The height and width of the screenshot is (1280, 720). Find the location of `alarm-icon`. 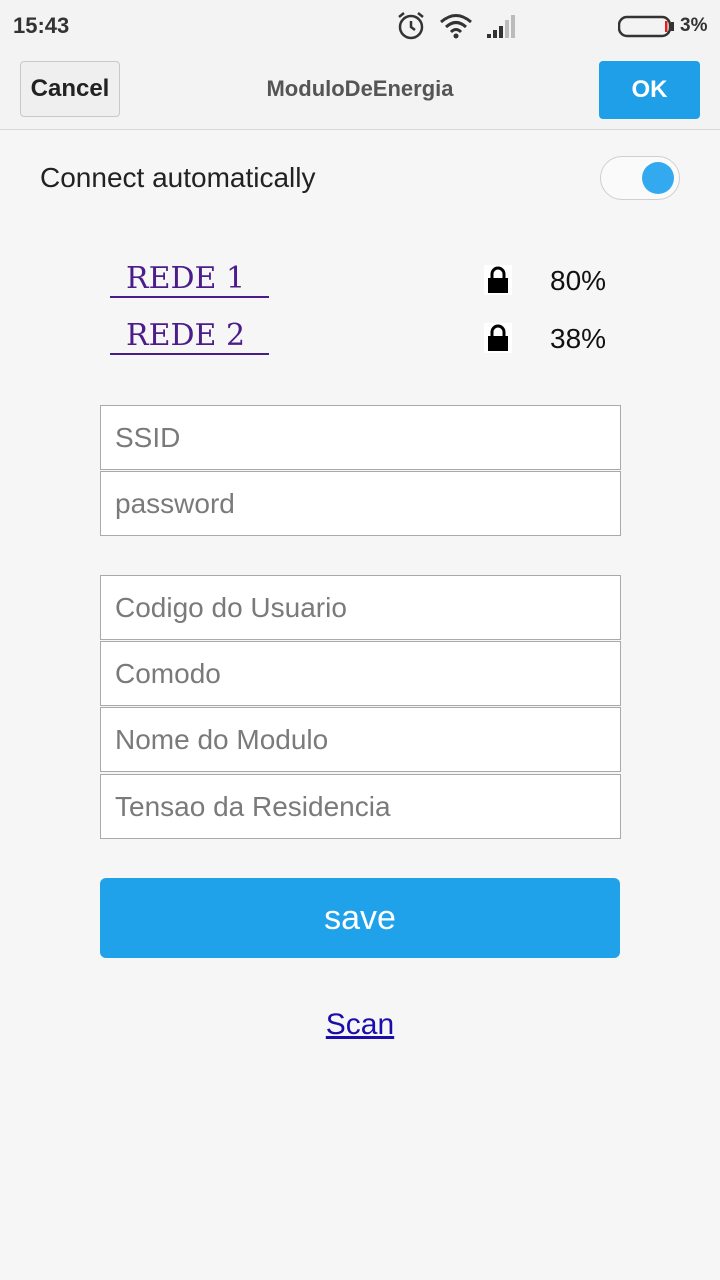

alarm-icon is located at coordinates (411, 26).